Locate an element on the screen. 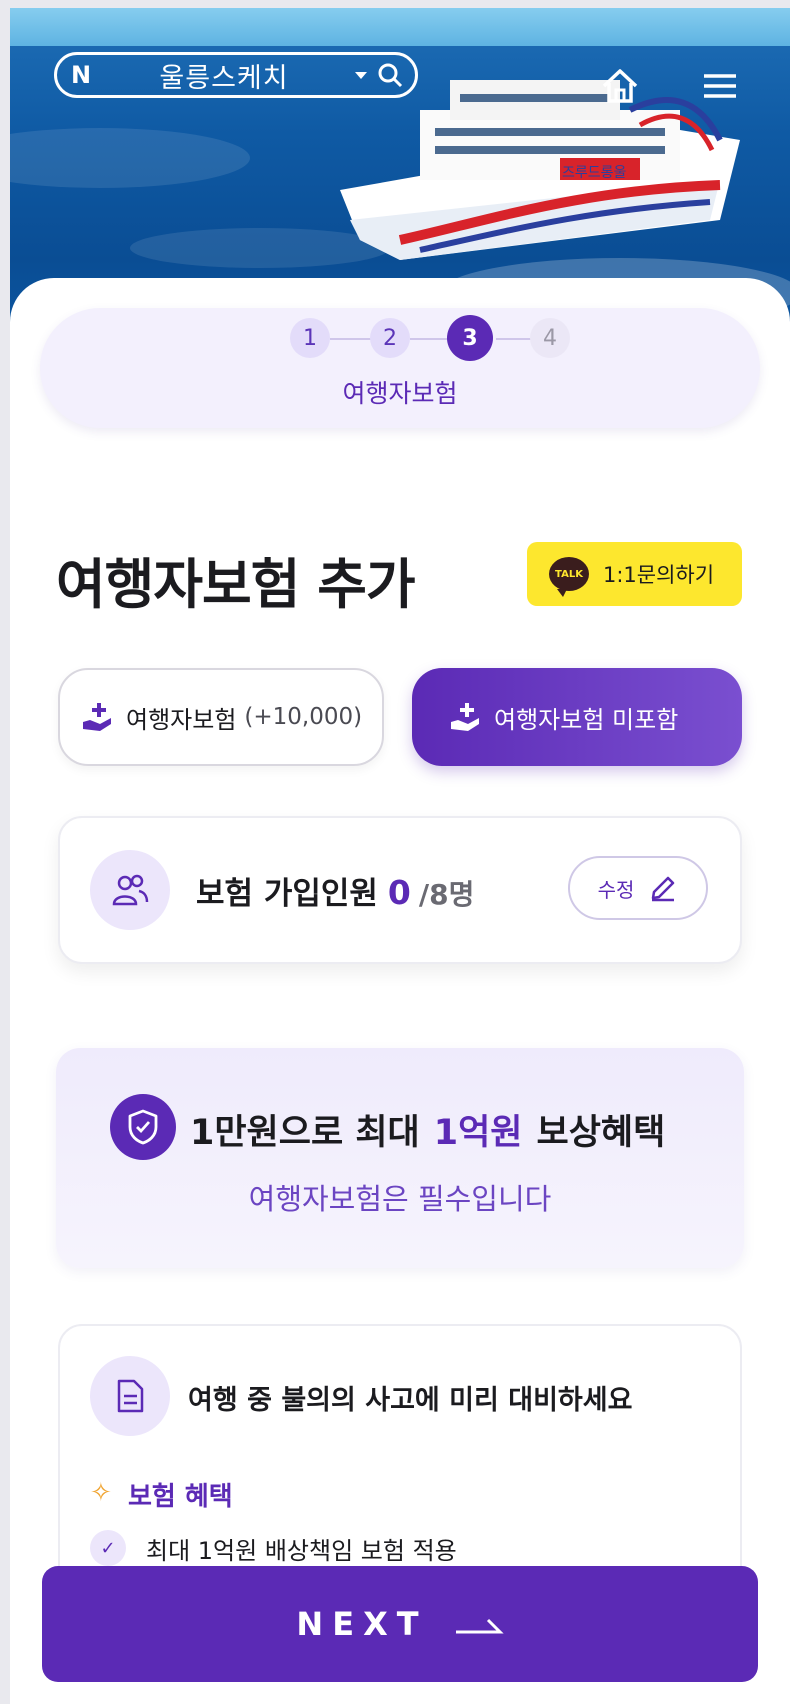  booking-stepper: 1 2 3 4 여행자보험 is located at coordinates (400, 368).